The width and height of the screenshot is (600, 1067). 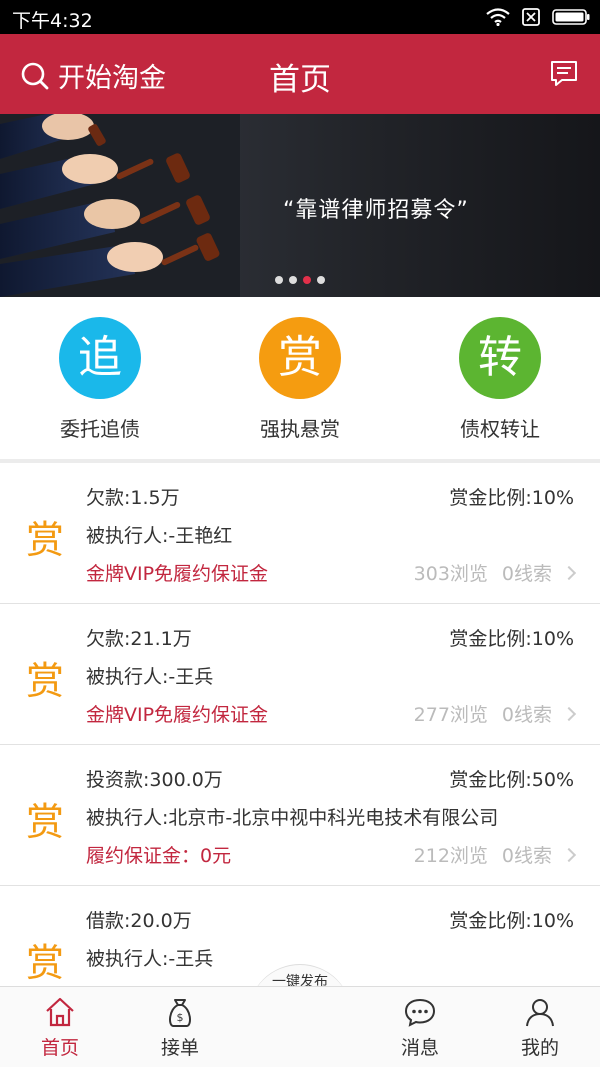 I want to click on user-icon, so click(x=540, y=1013).